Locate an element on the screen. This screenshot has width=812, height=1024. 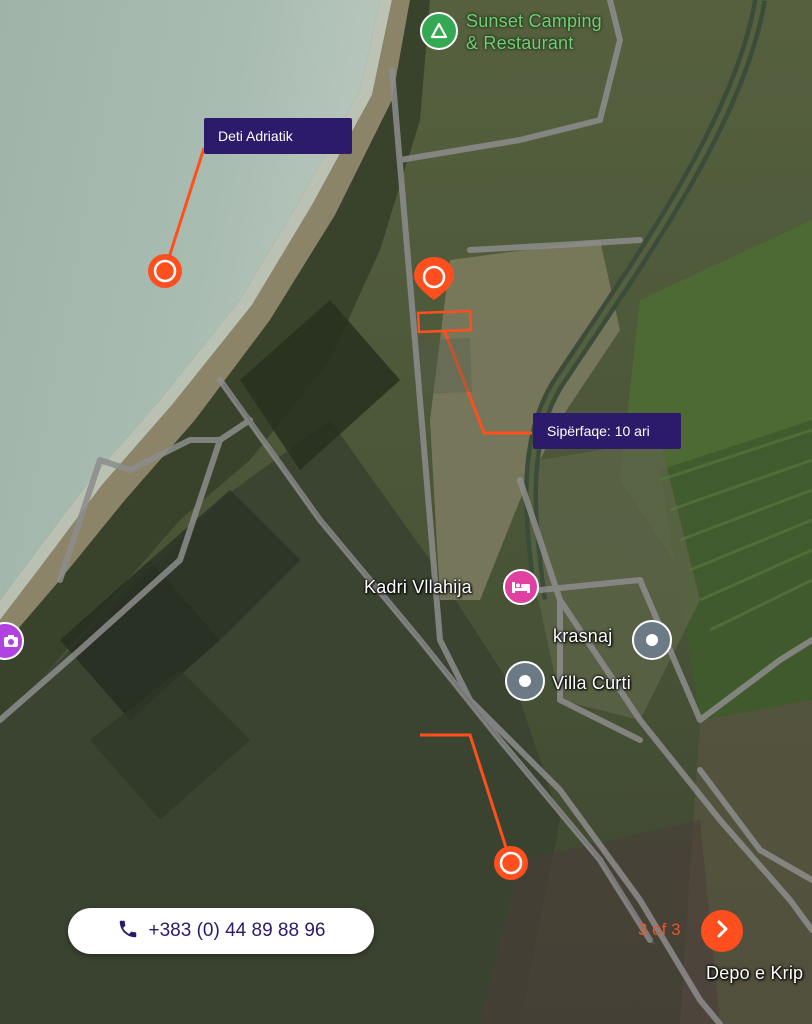
phone-contact-button: +383 (0) 44 89 88 96 is located at coordinates (221, 931).